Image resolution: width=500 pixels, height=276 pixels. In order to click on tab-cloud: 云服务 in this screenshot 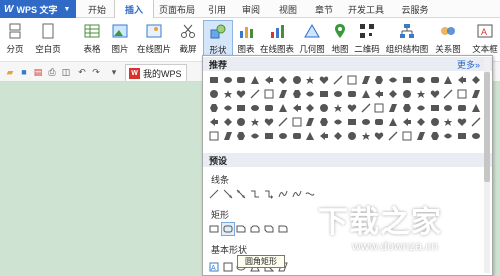, I will do `click(415, 9)`.